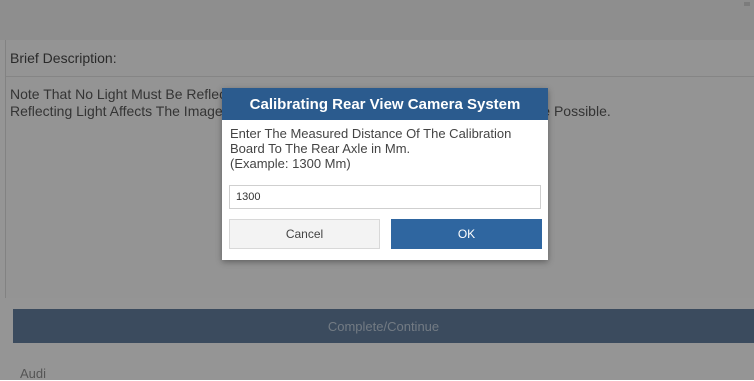 The height and width of the screenshot is (381, 754). I want to click on dialog-title: Calibrating Rear View Camera System, so click(385, 104).